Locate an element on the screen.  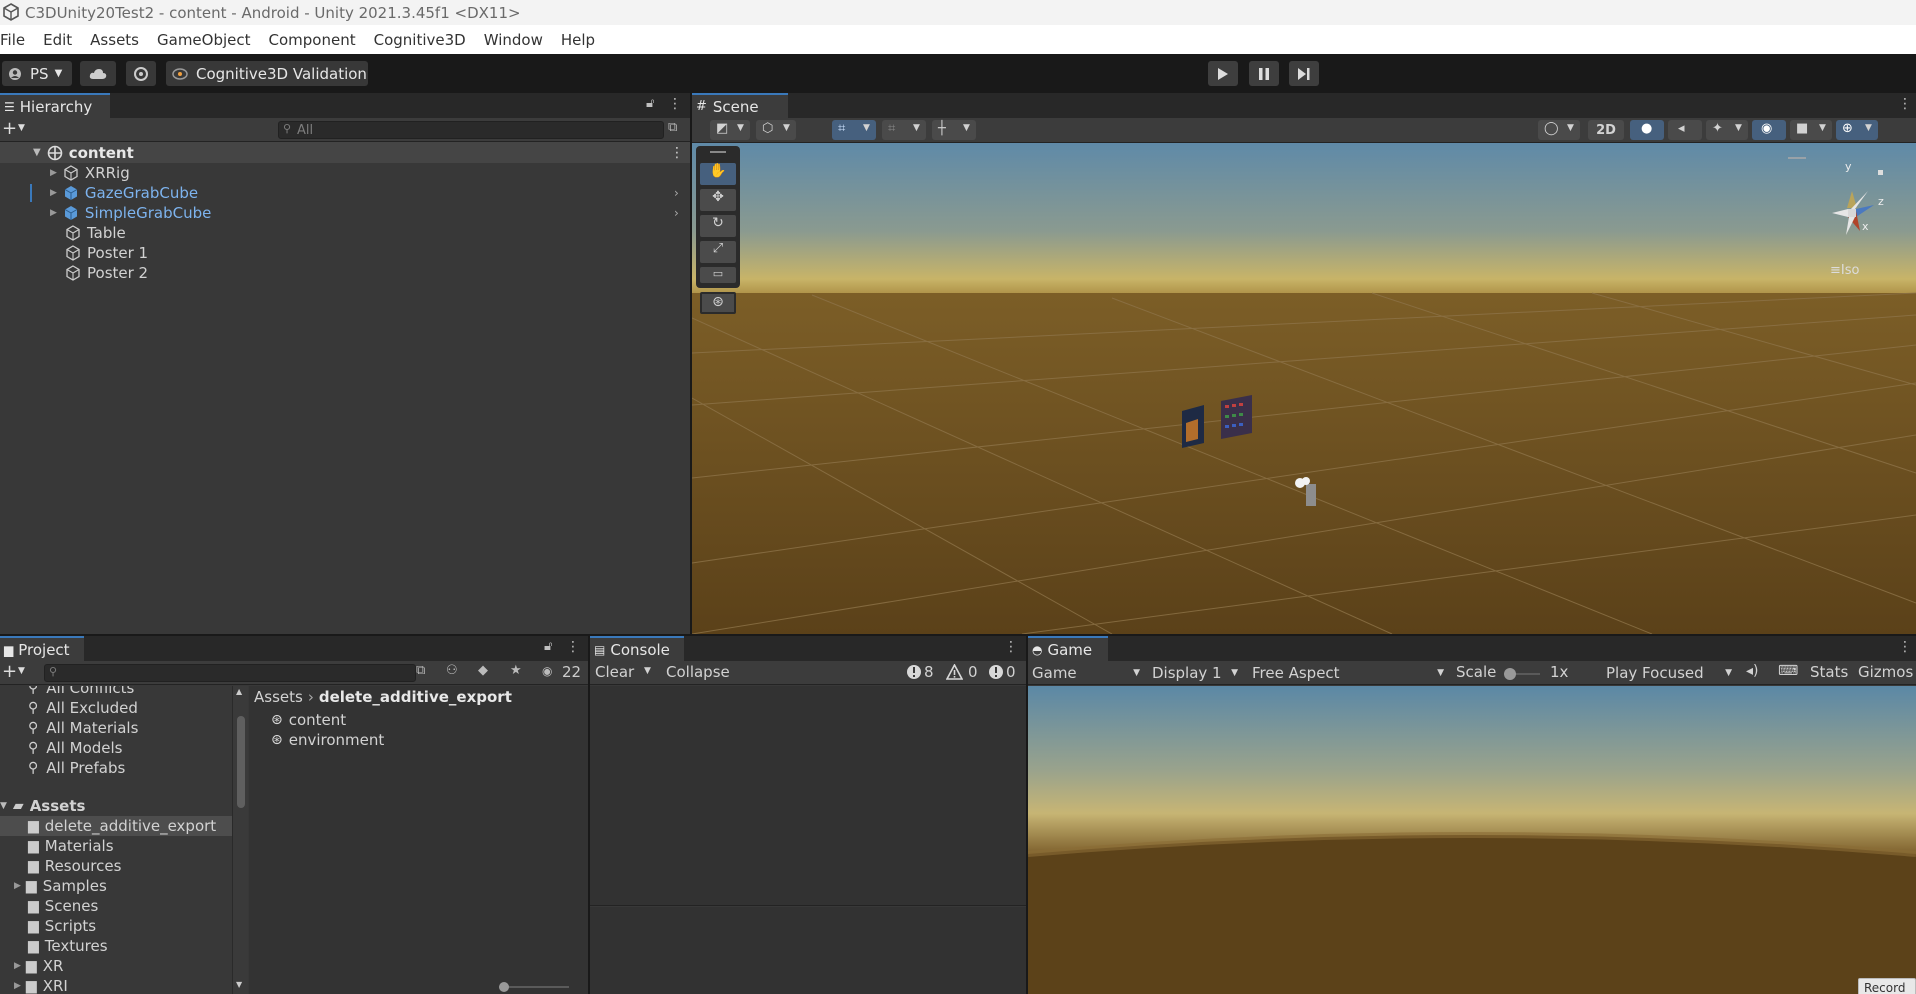
hidden-objects-toggle: ◉ is located at coordinates (1769, 130).